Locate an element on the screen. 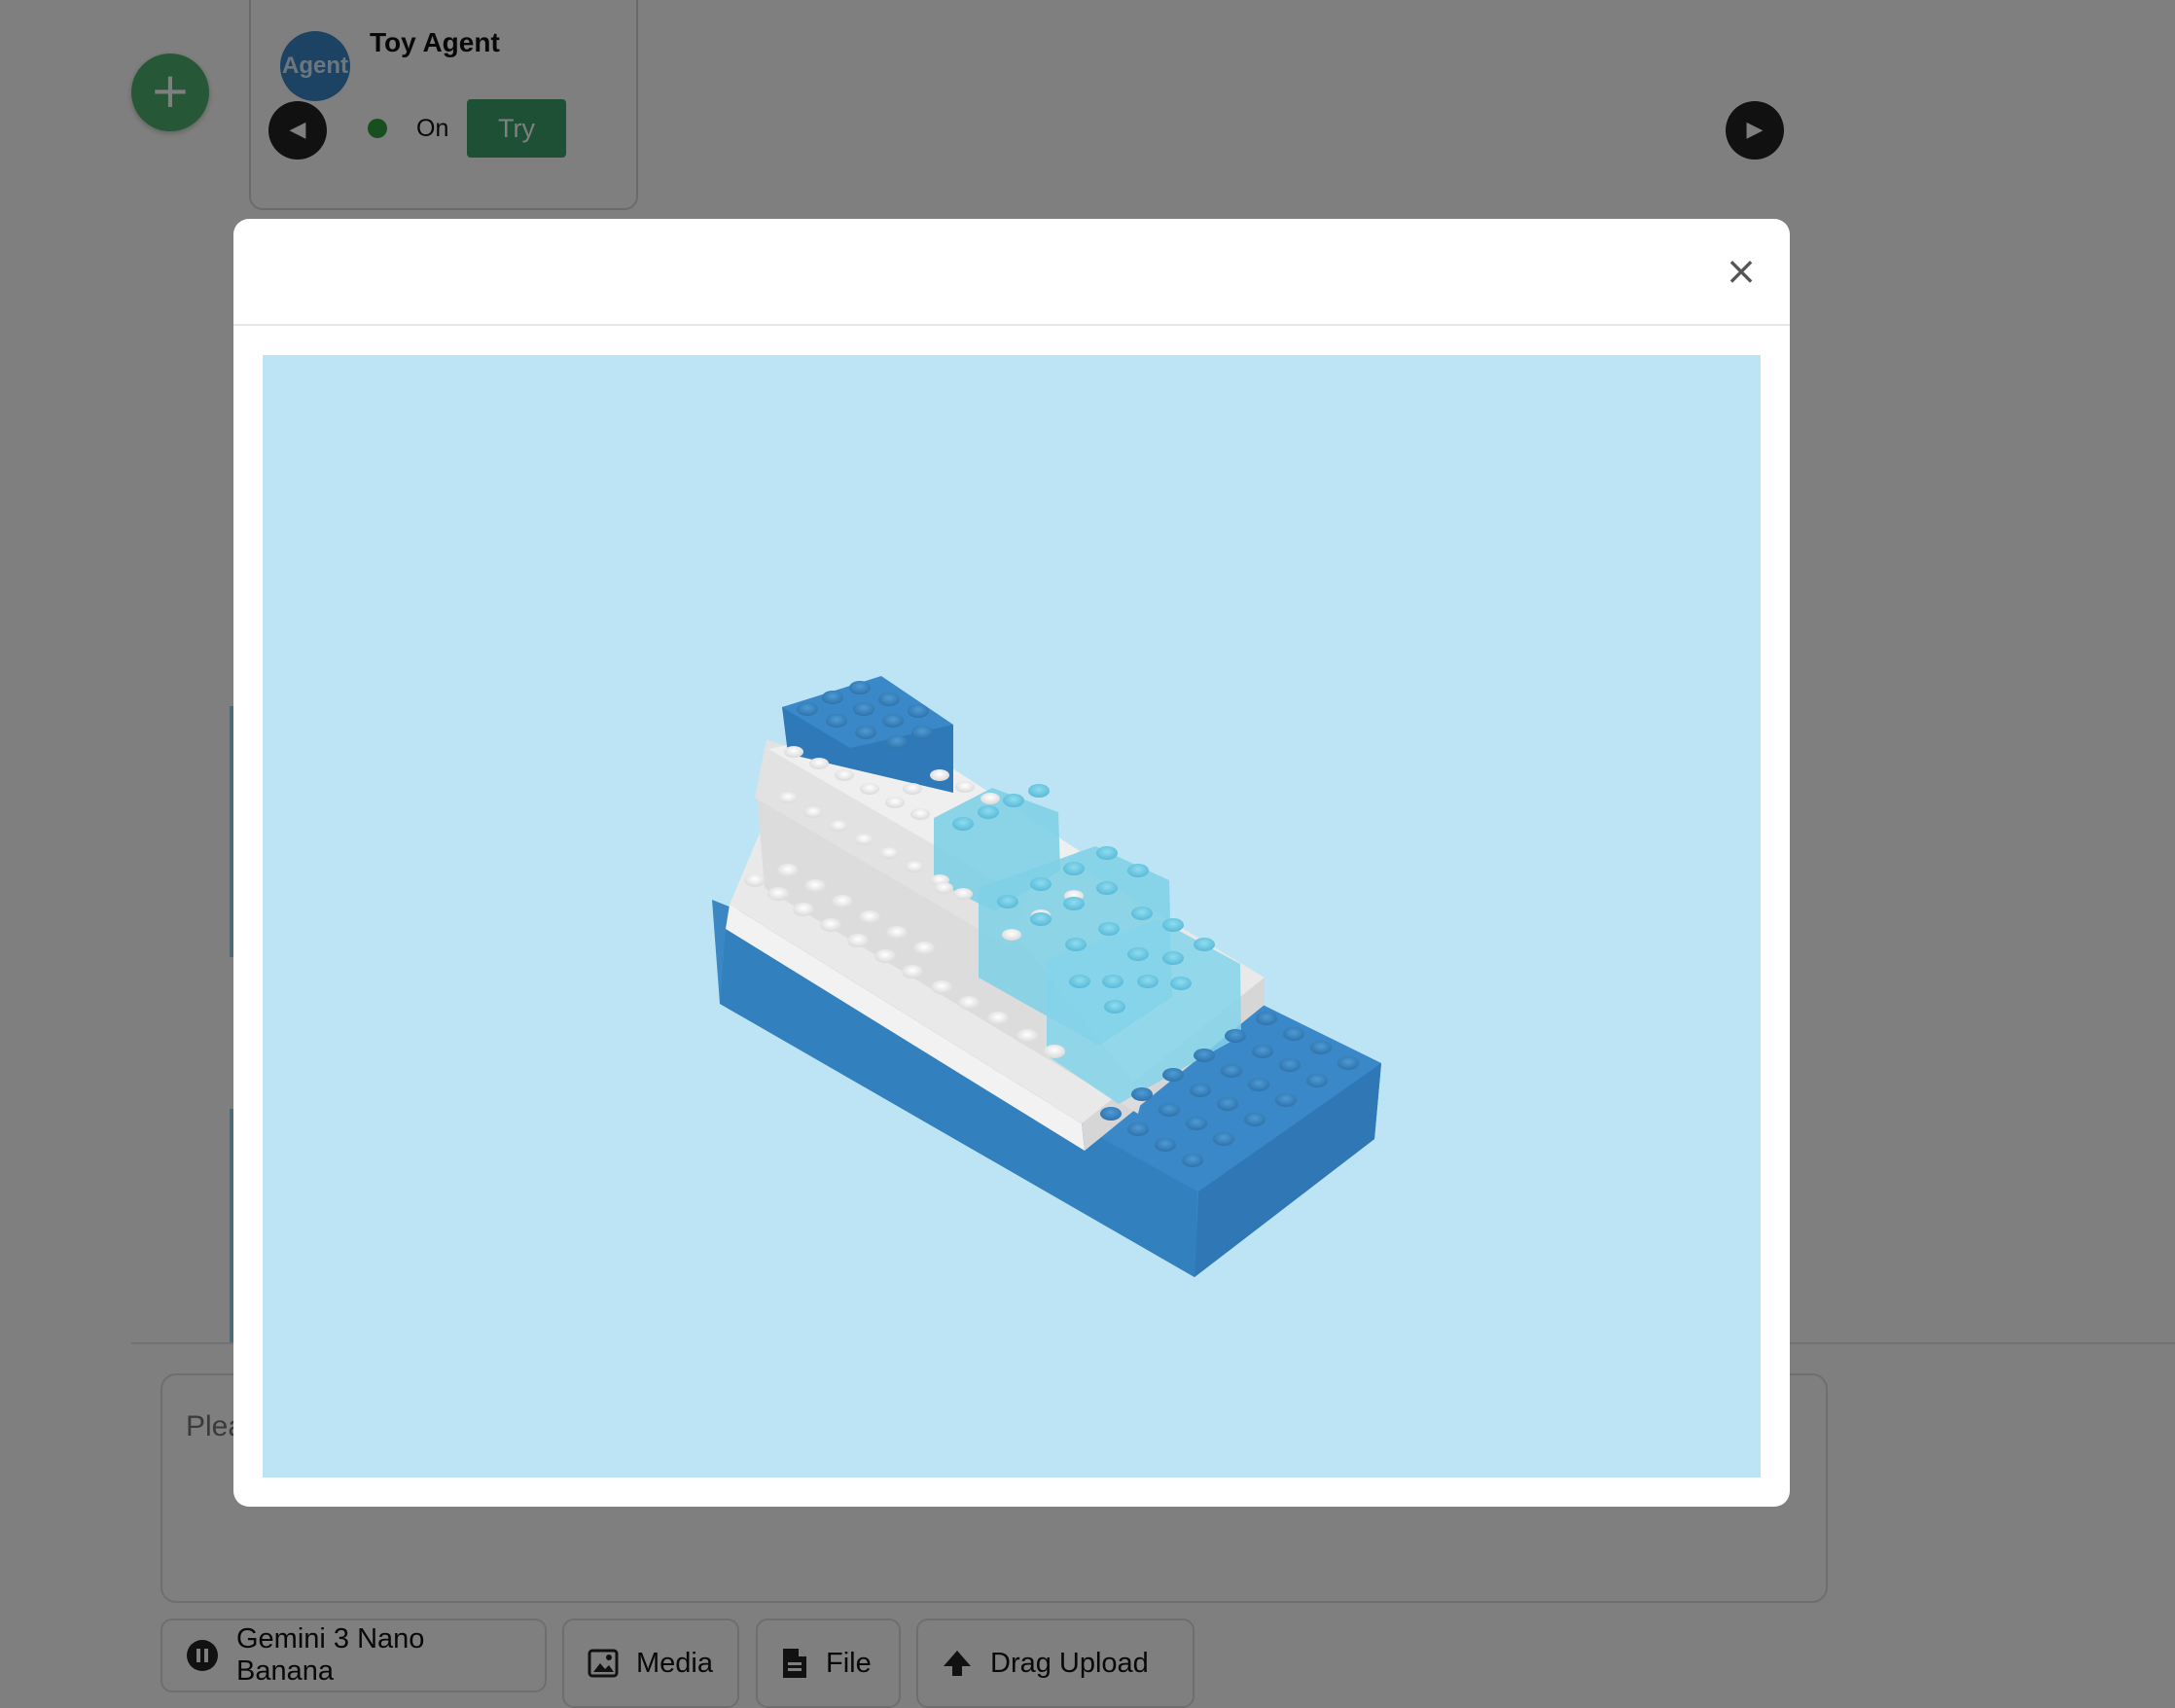 The width and height of the screenshot is (2175, 1708). lego-boat-illustration is located at coordinates (1046, 976).